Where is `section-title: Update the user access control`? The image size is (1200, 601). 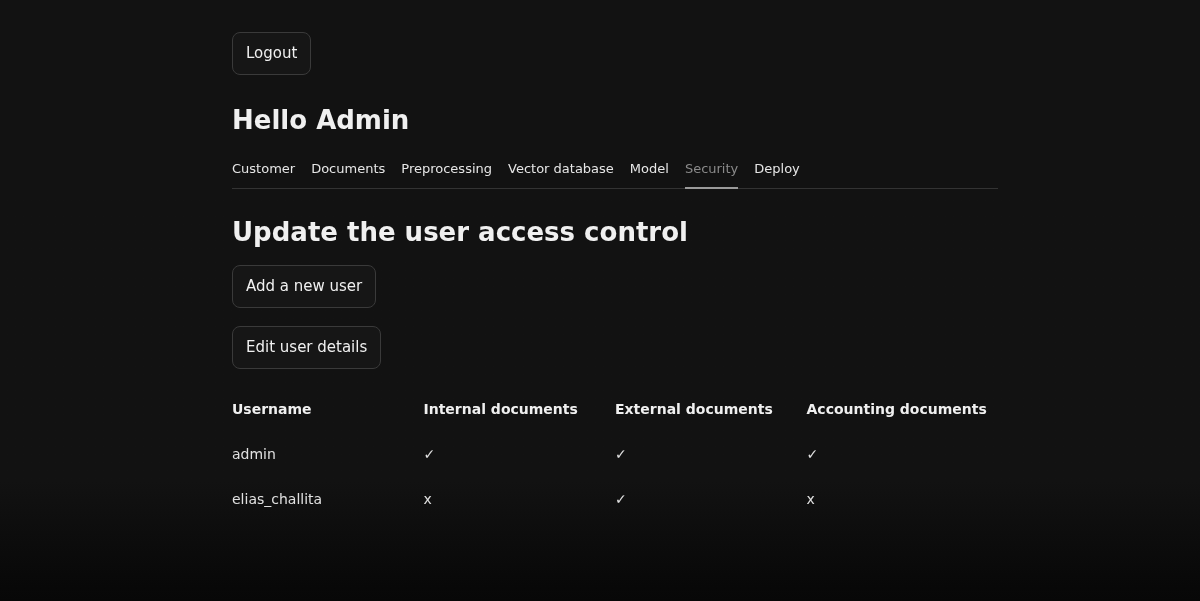
section-title: Update the user access control is located at coordinates (460, 232).